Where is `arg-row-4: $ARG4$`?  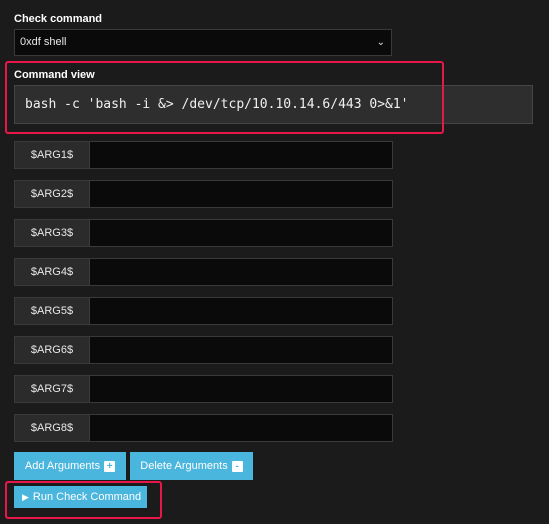
arg-row-4: $ARG4$ is located at coordinates (203, 272).